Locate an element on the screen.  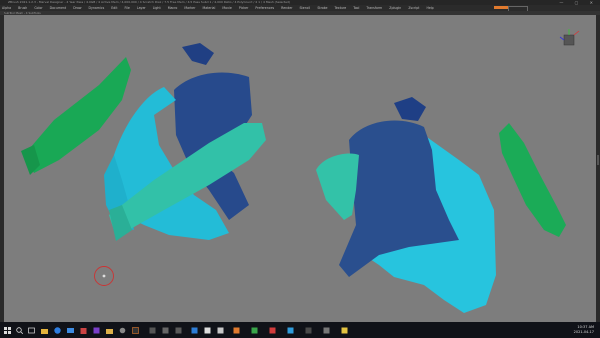
folder-icon is located at coordinates (109, 330).